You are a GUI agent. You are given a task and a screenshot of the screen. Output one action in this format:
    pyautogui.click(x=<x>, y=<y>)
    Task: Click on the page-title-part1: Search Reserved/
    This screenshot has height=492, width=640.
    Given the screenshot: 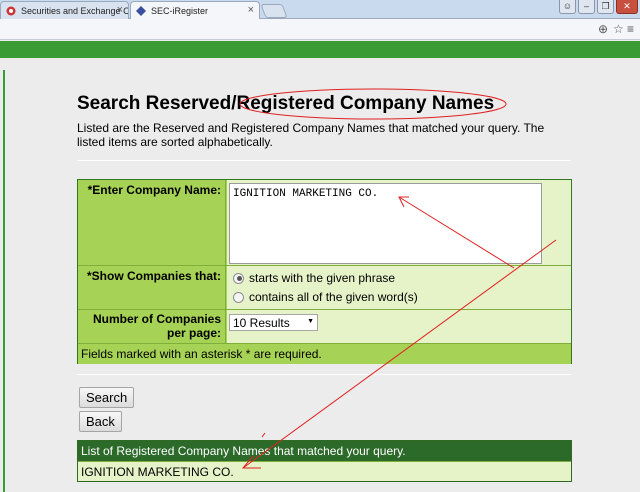 What is the action you would take?
    pyautogui.click(x=157, y=103)
    